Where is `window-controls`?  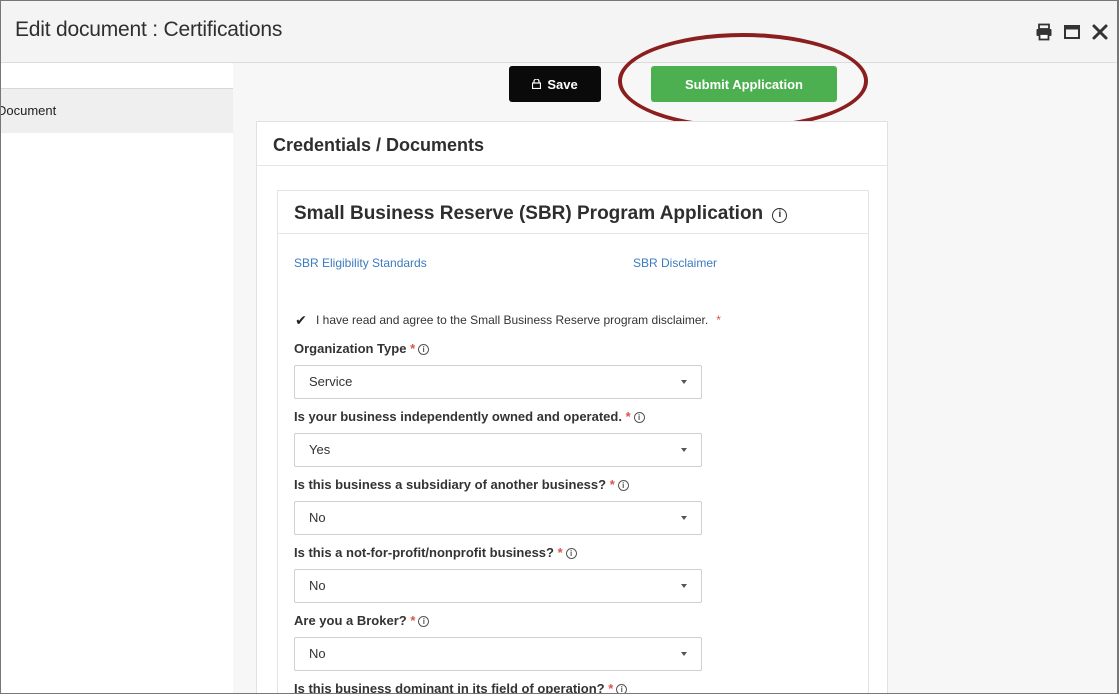
window-controls is located at coordinates (1072, 32).